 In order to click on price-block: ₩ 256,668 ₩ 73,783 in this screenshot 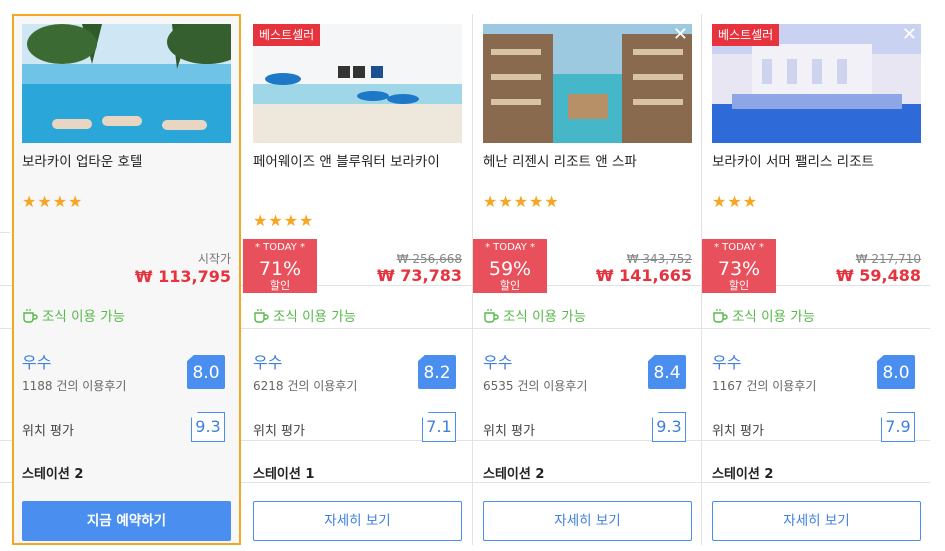, I will do `click(419, 269)`.